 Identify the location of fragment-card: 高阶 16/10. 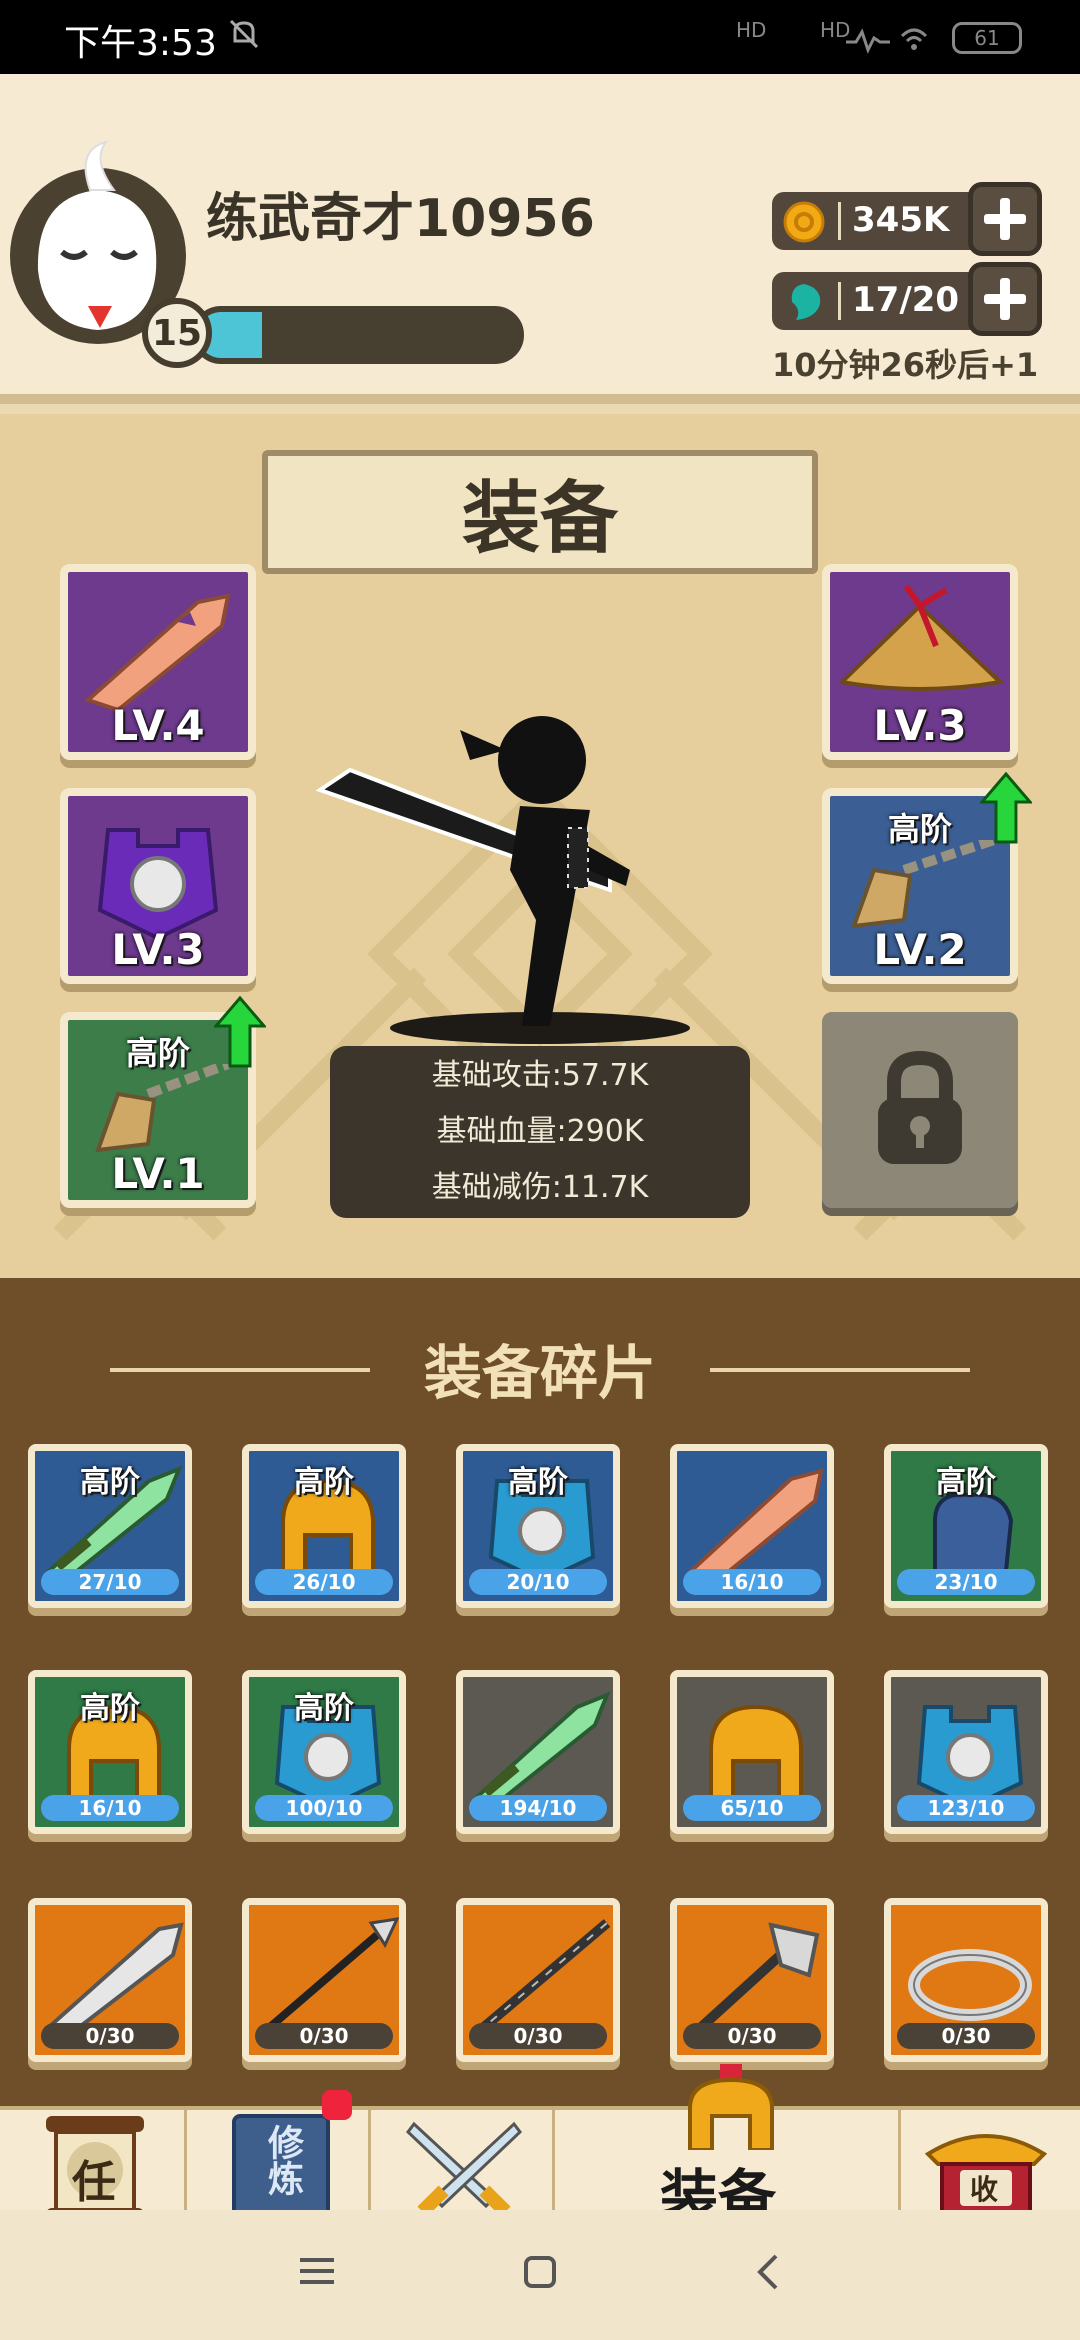
(110, 1752).